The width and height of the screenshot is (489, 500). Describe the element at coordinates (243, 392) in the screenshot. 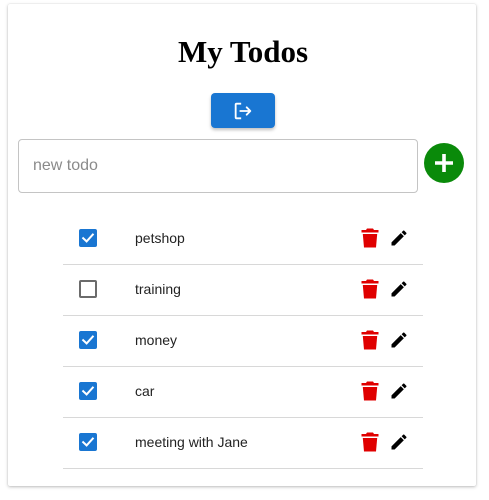

I see `todo-item: car` at that location.